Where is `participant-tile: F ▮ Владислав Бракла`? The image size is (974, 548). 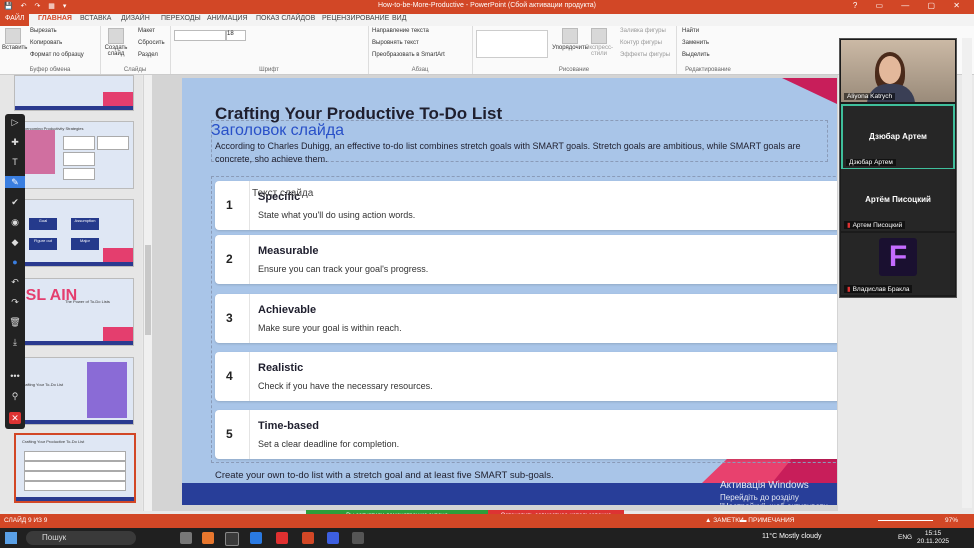
participant-tile: F ▮ Владислав Бракла is located at coordinates (898, 264).